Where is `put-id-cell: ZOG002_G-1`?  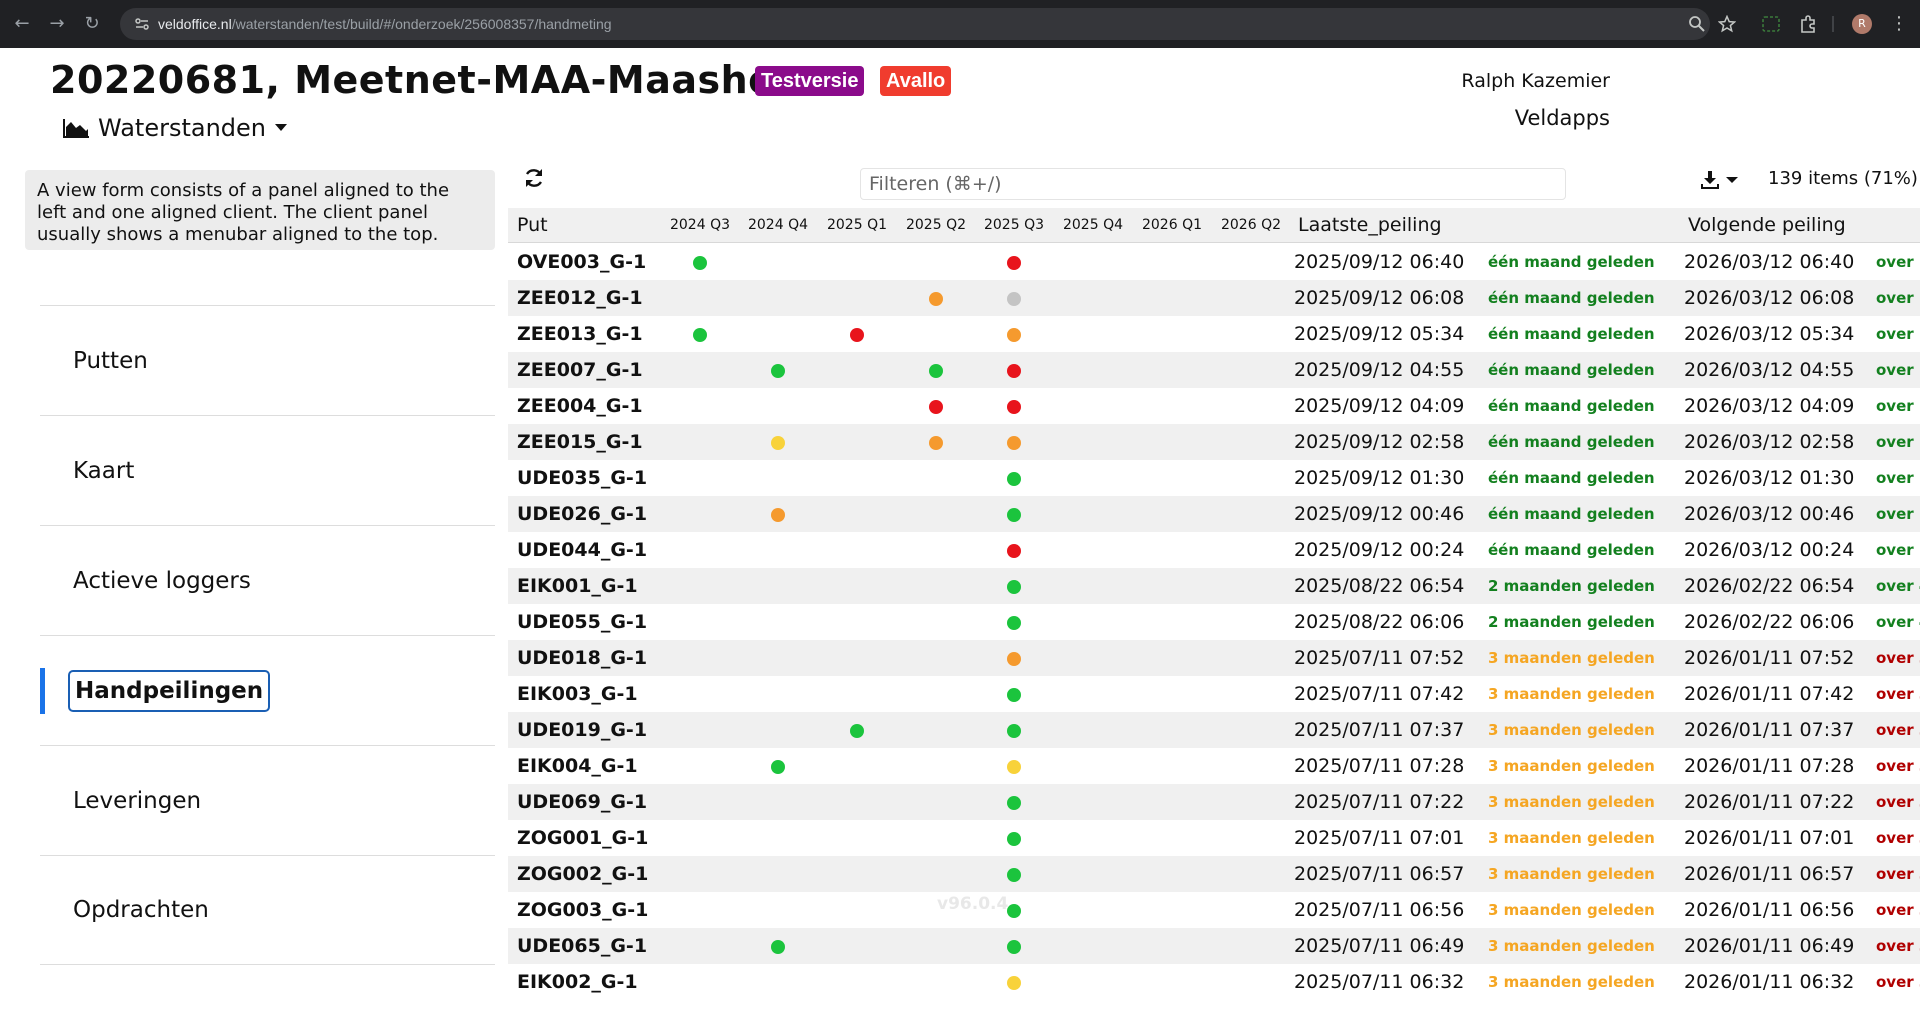 put-id-cell: ZOG002_G-1 is located at coordinates (582, 874).